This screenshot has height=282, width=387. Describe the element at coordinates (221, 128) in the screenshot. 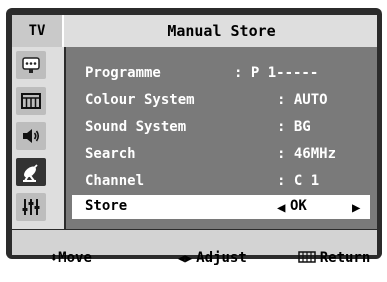

I see `menu-item-sound-system: Sound System : BG` at that location.